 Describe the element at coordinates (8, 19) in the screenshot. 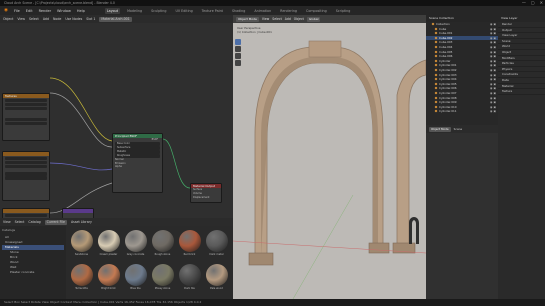

I see `node-editor-type-menu: Object` at that location.